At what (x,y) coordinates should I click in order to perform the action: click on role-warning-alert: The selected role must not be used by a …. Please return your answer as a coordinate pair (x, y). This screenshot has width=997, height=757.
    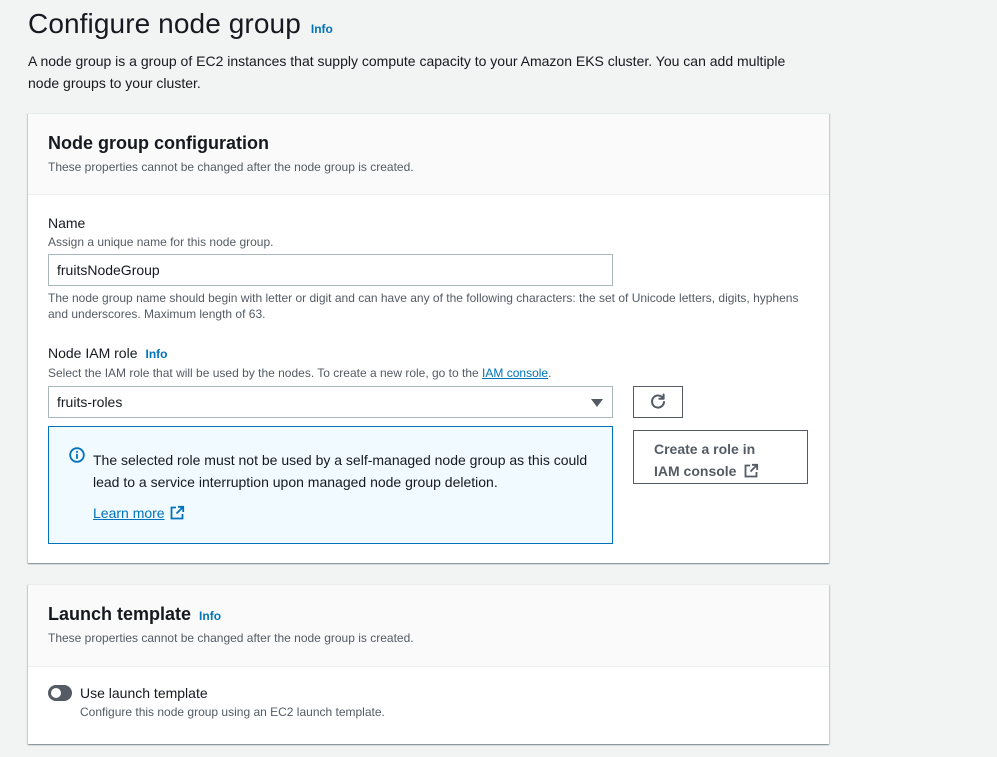
    Looking at the image, I should click on (330, 485).